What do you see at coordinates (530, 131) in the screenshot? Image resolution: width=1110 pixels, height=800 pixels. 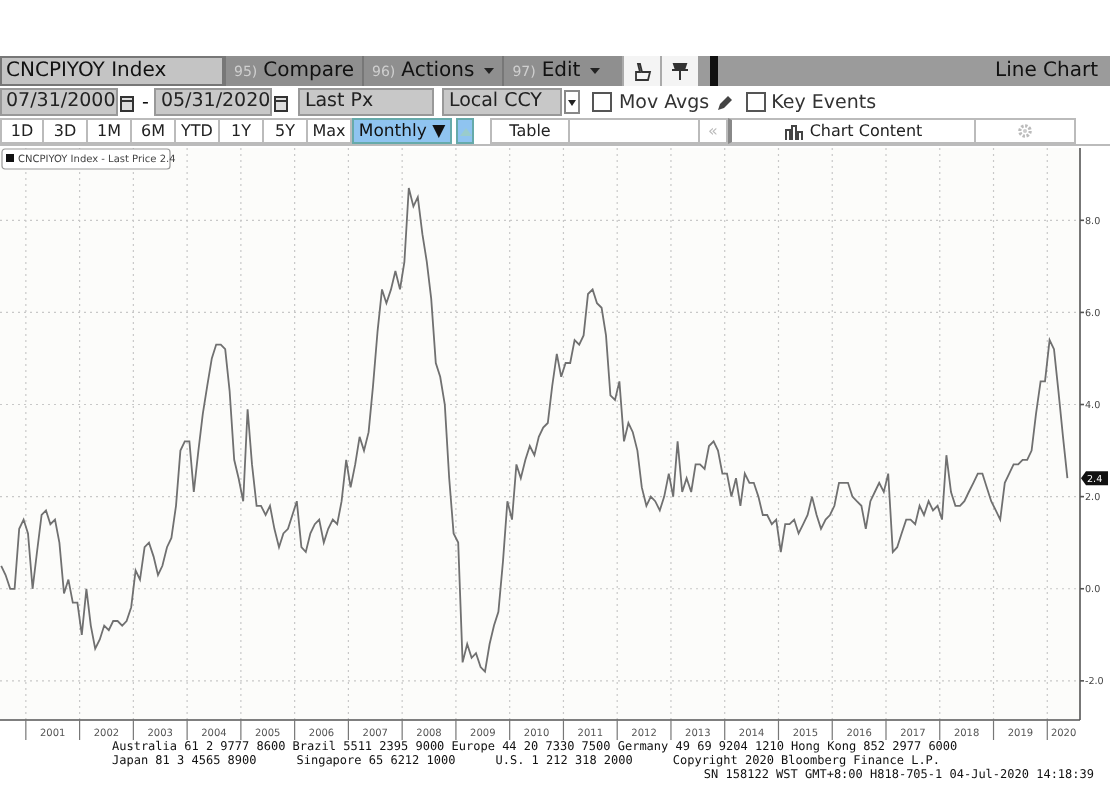 I see `table-button: Table` at bounding box center [530, 131].